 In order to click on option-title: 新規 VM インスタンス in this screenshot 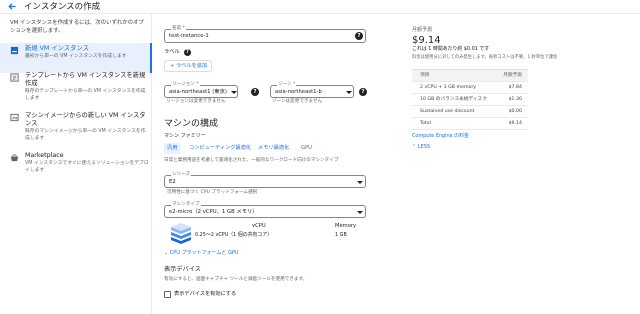, I will do `click(57, 48)`.